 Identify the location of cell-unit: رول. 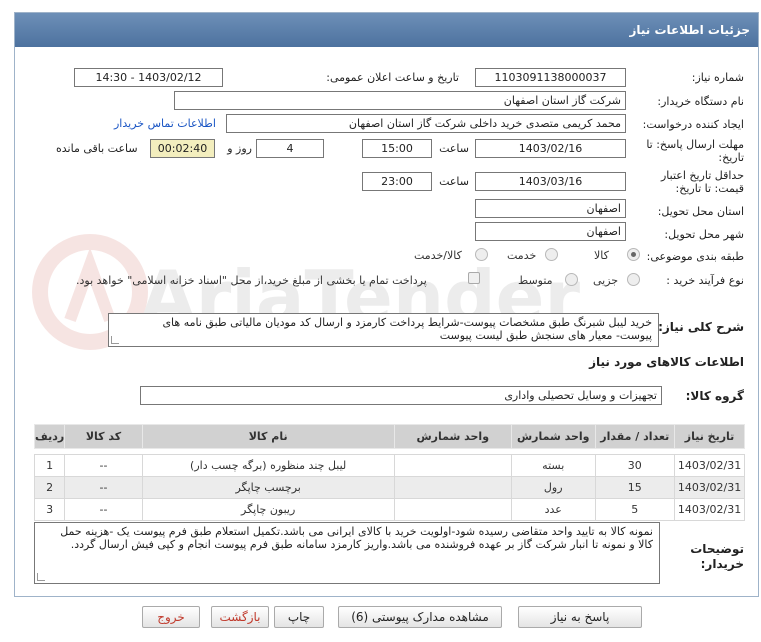
(553, 487).